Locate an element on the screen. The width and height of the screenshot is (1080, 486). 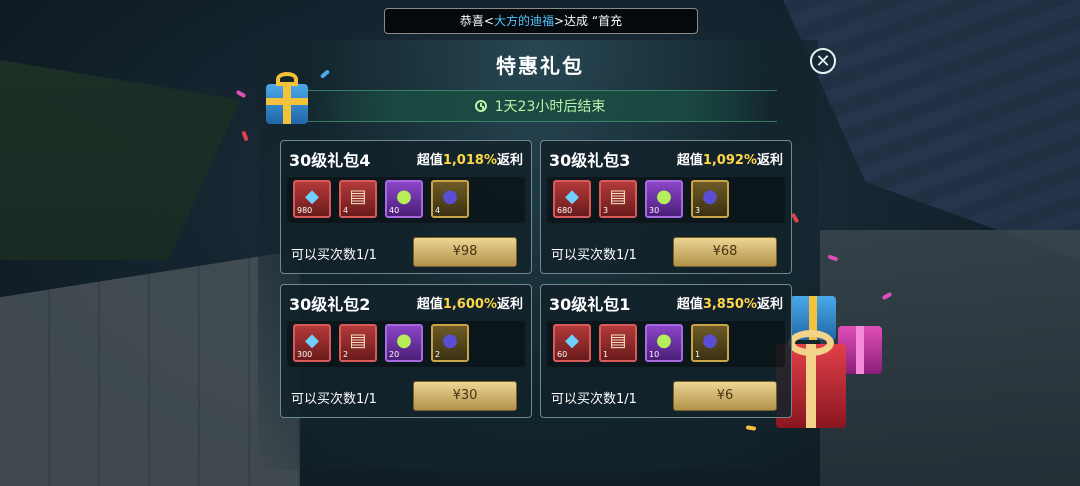
berry-icon: ● 3 is located at coordinates (710, 199).